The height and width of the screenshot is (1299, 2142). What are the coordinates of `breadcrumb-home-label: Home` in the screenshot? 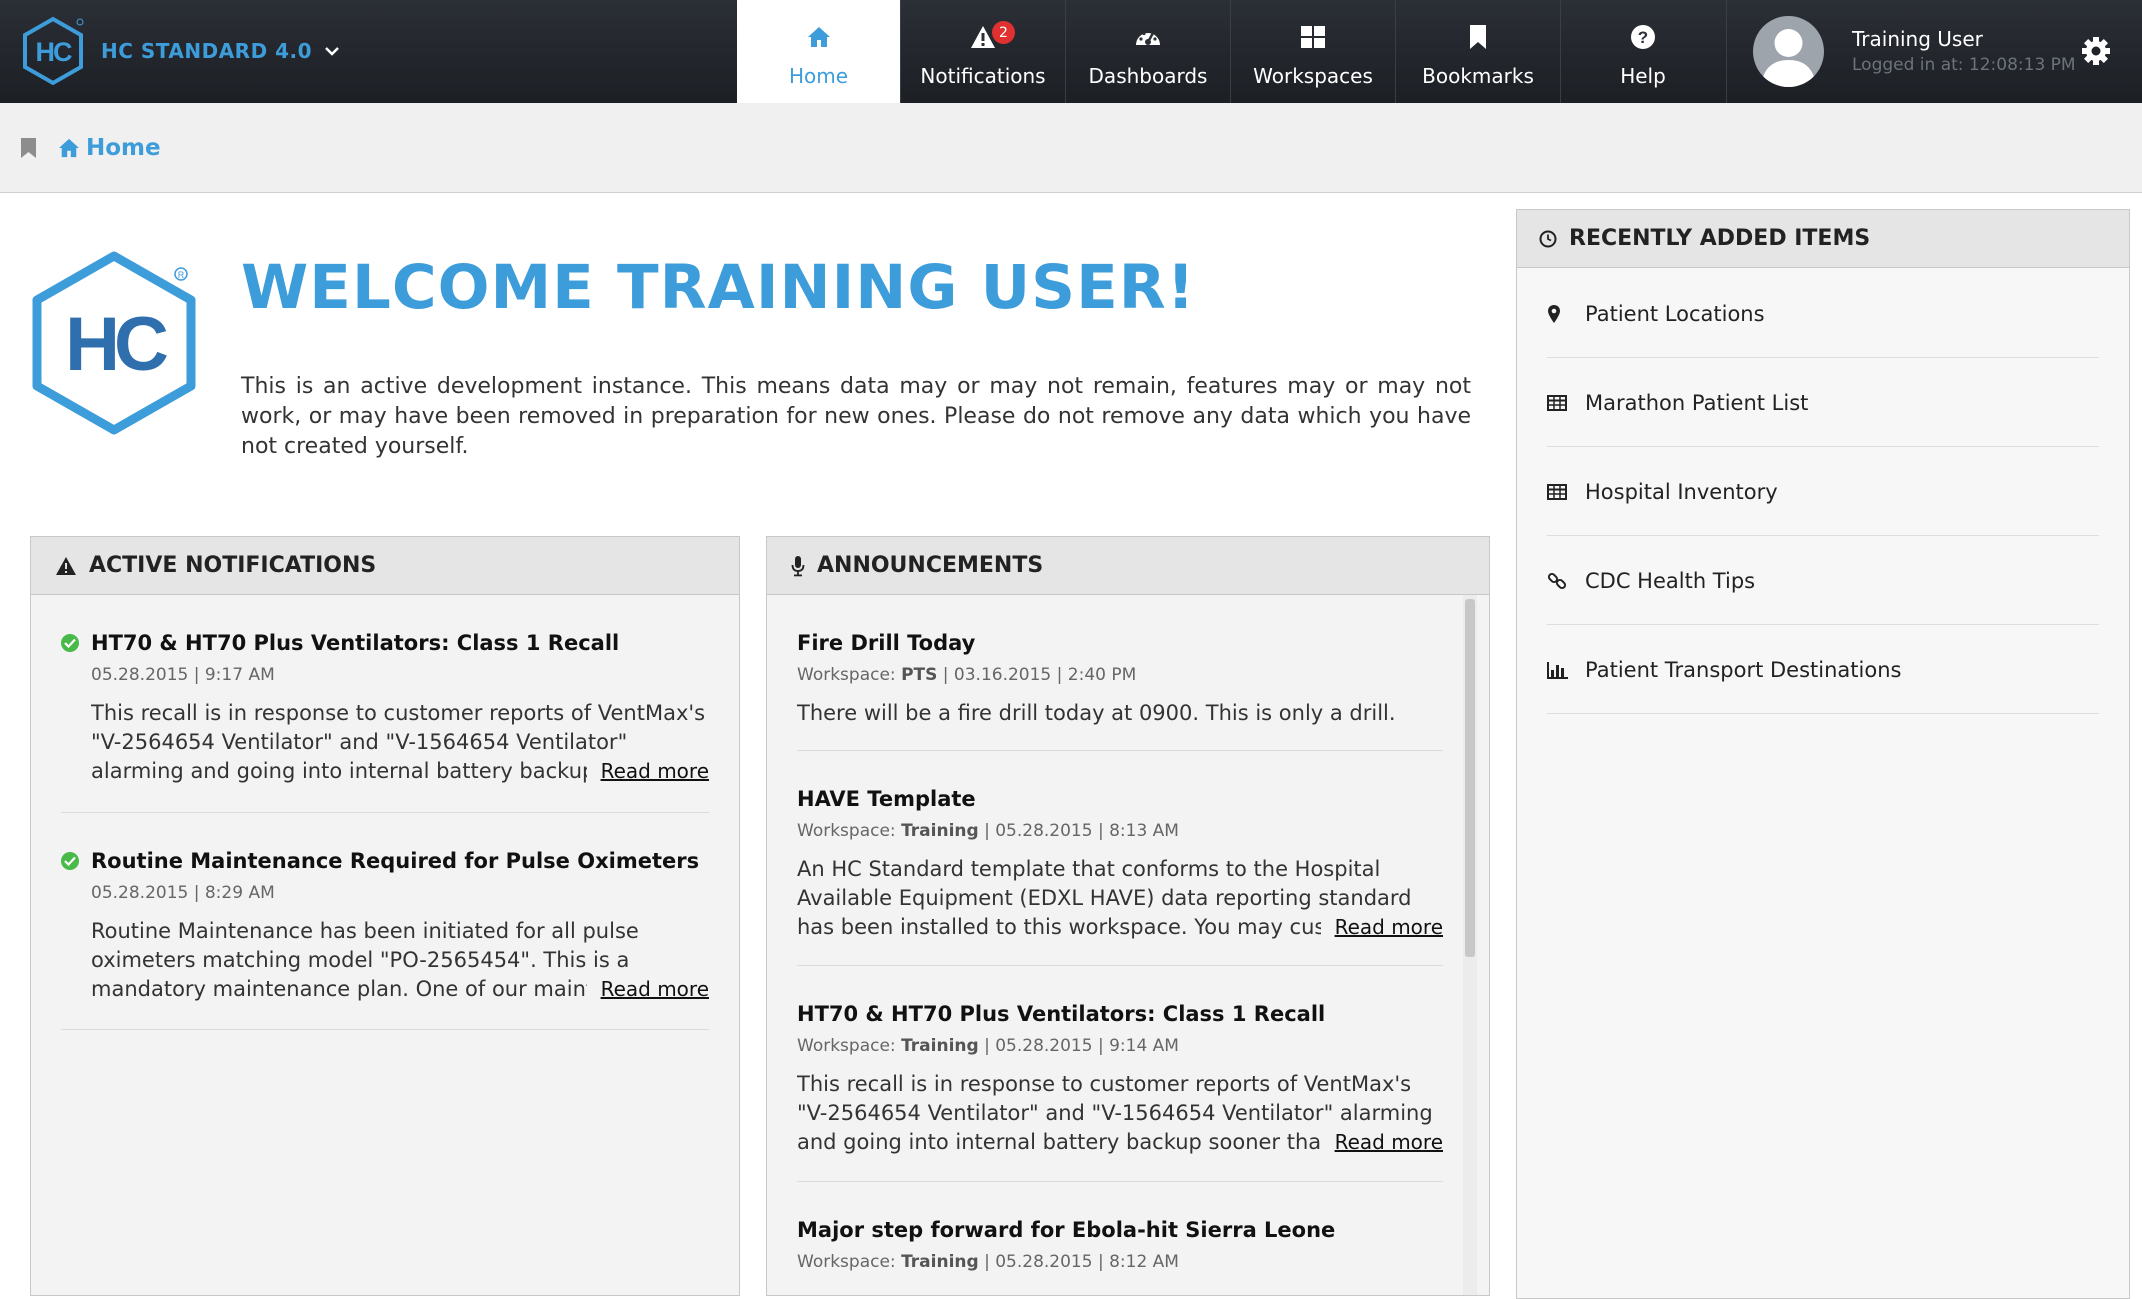 It's located at (123, 148).